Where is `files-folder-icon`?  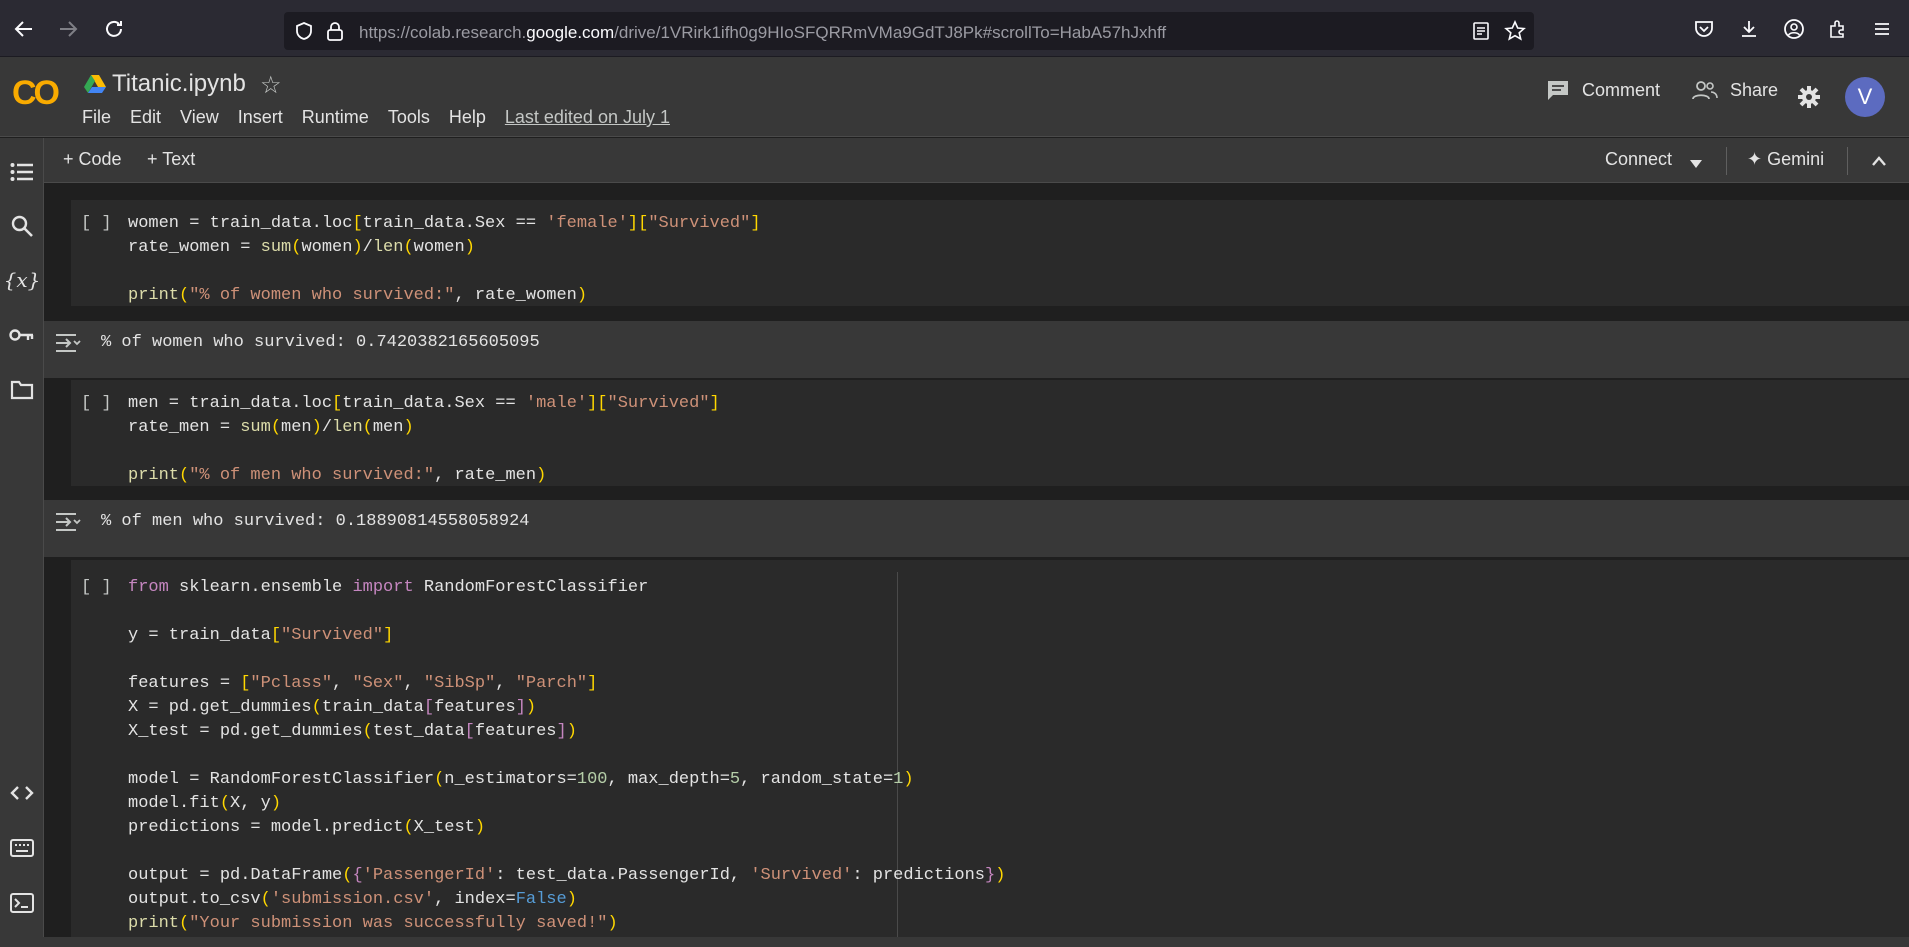 files-folder-icon is located at coordinates (22, 390).